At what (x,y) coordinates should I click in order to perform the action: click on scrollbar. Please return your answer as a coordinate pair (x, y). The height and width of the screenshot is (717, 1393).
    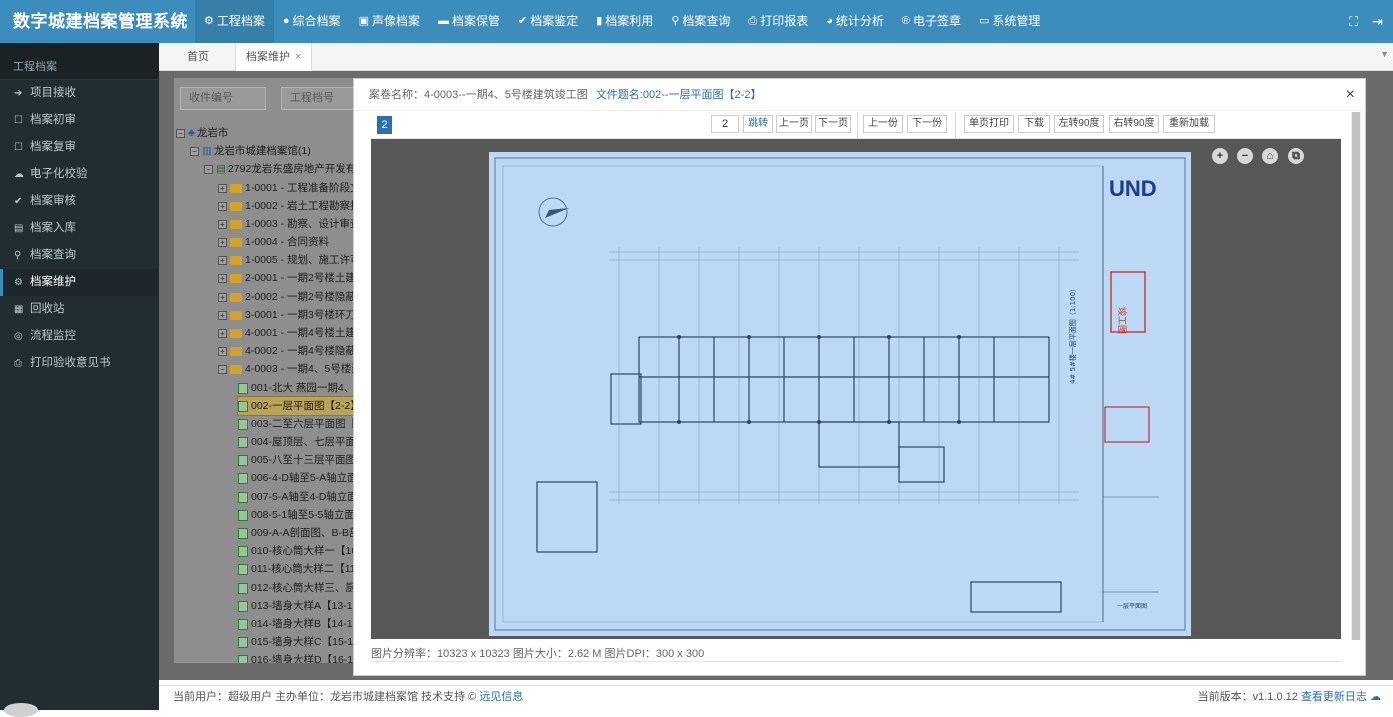
    Looking at the image, I should click on (1356, 376).